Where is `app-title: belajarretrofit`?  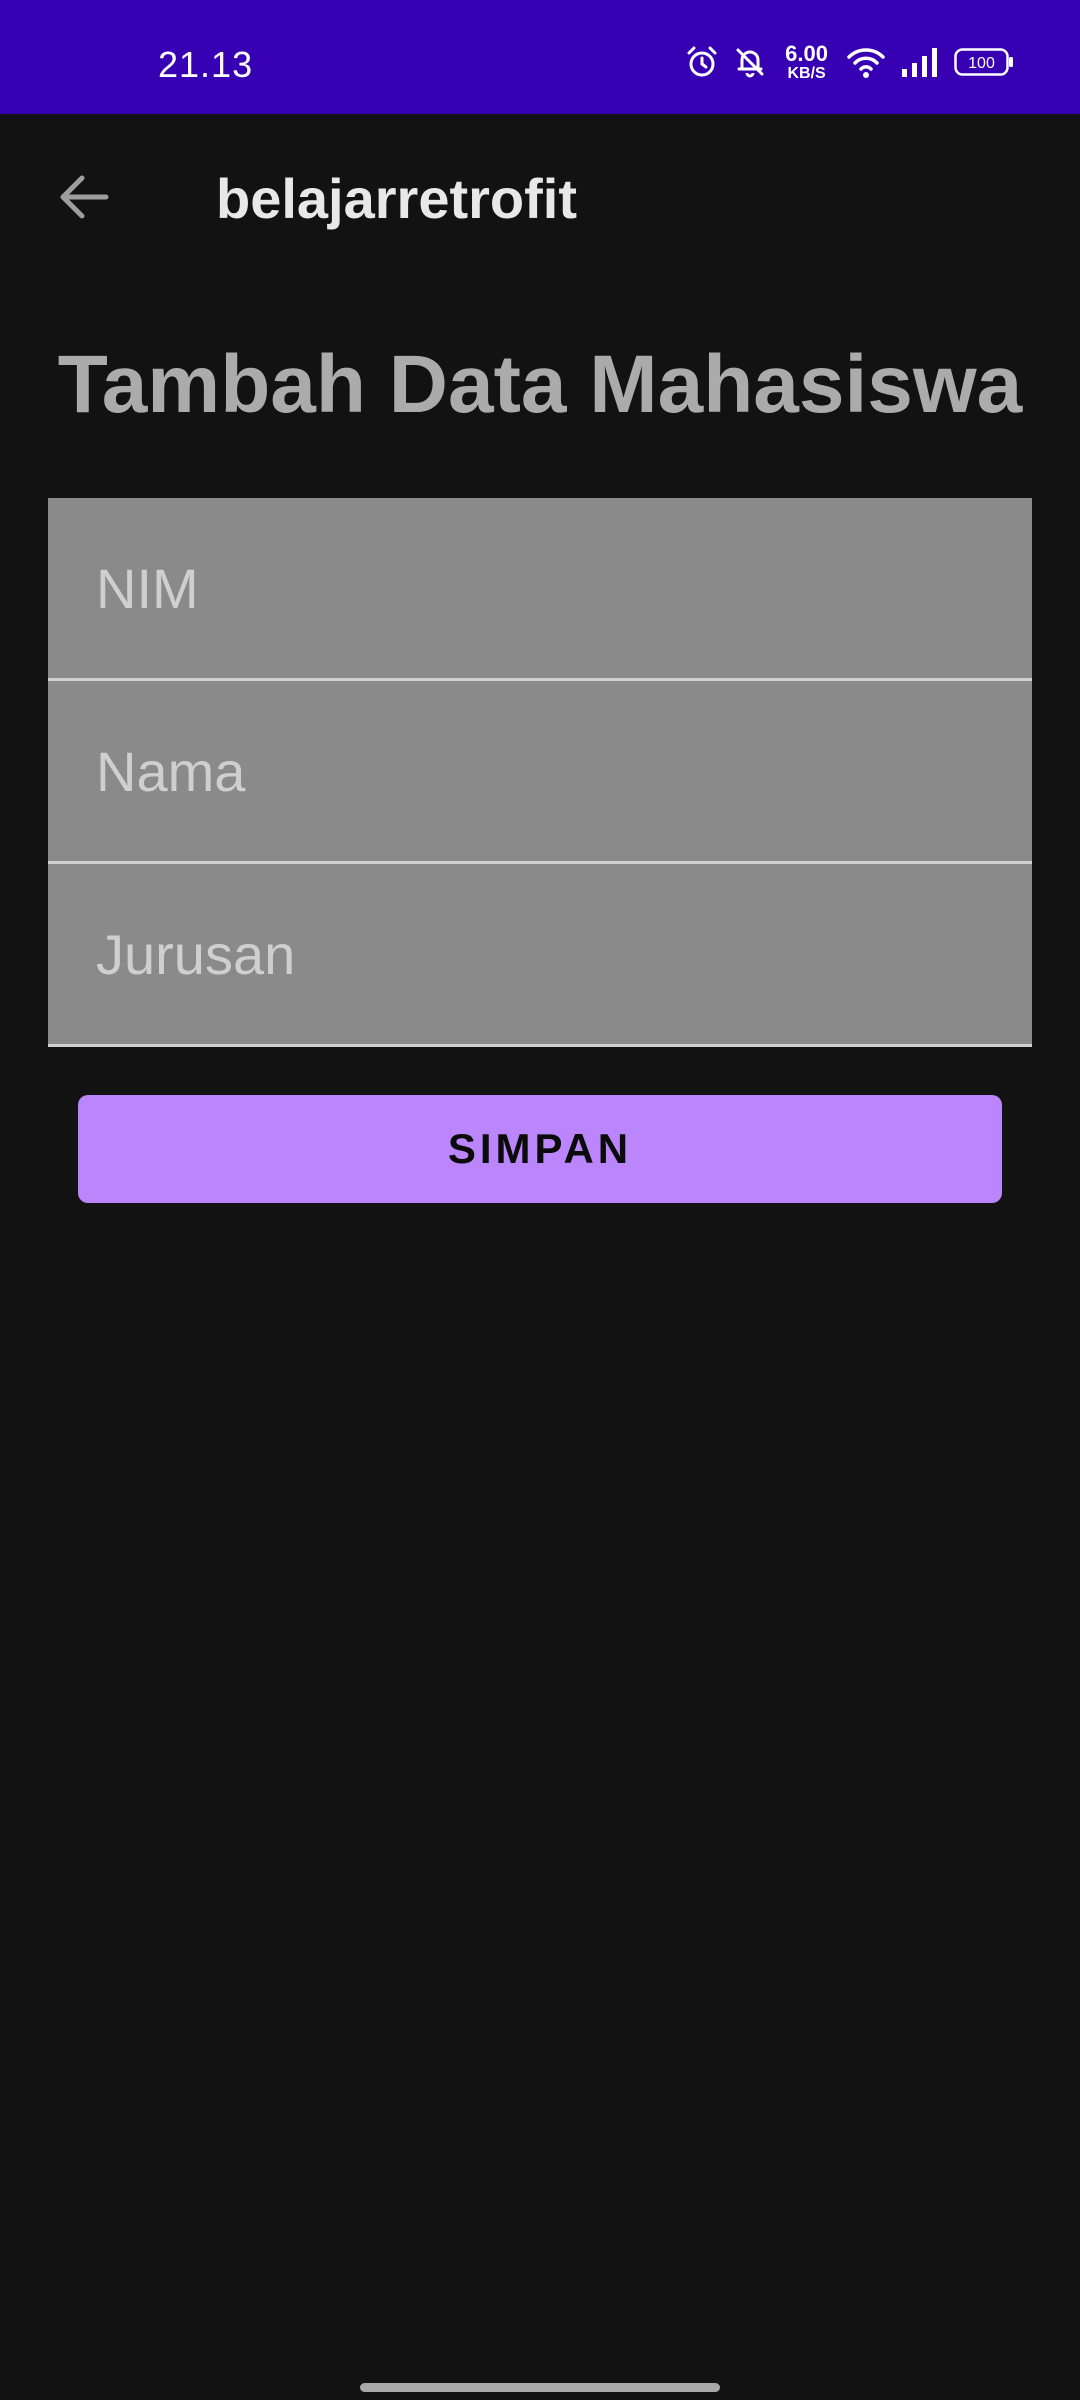 app-title: belajarretrofit is located at coordinates (396, 198).